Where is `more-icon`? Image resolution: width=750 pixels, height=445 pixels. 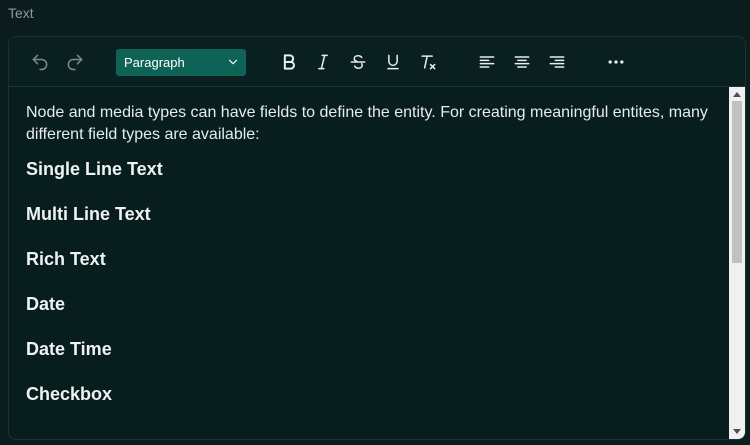
more-icon is located at coordinates (616, 62).